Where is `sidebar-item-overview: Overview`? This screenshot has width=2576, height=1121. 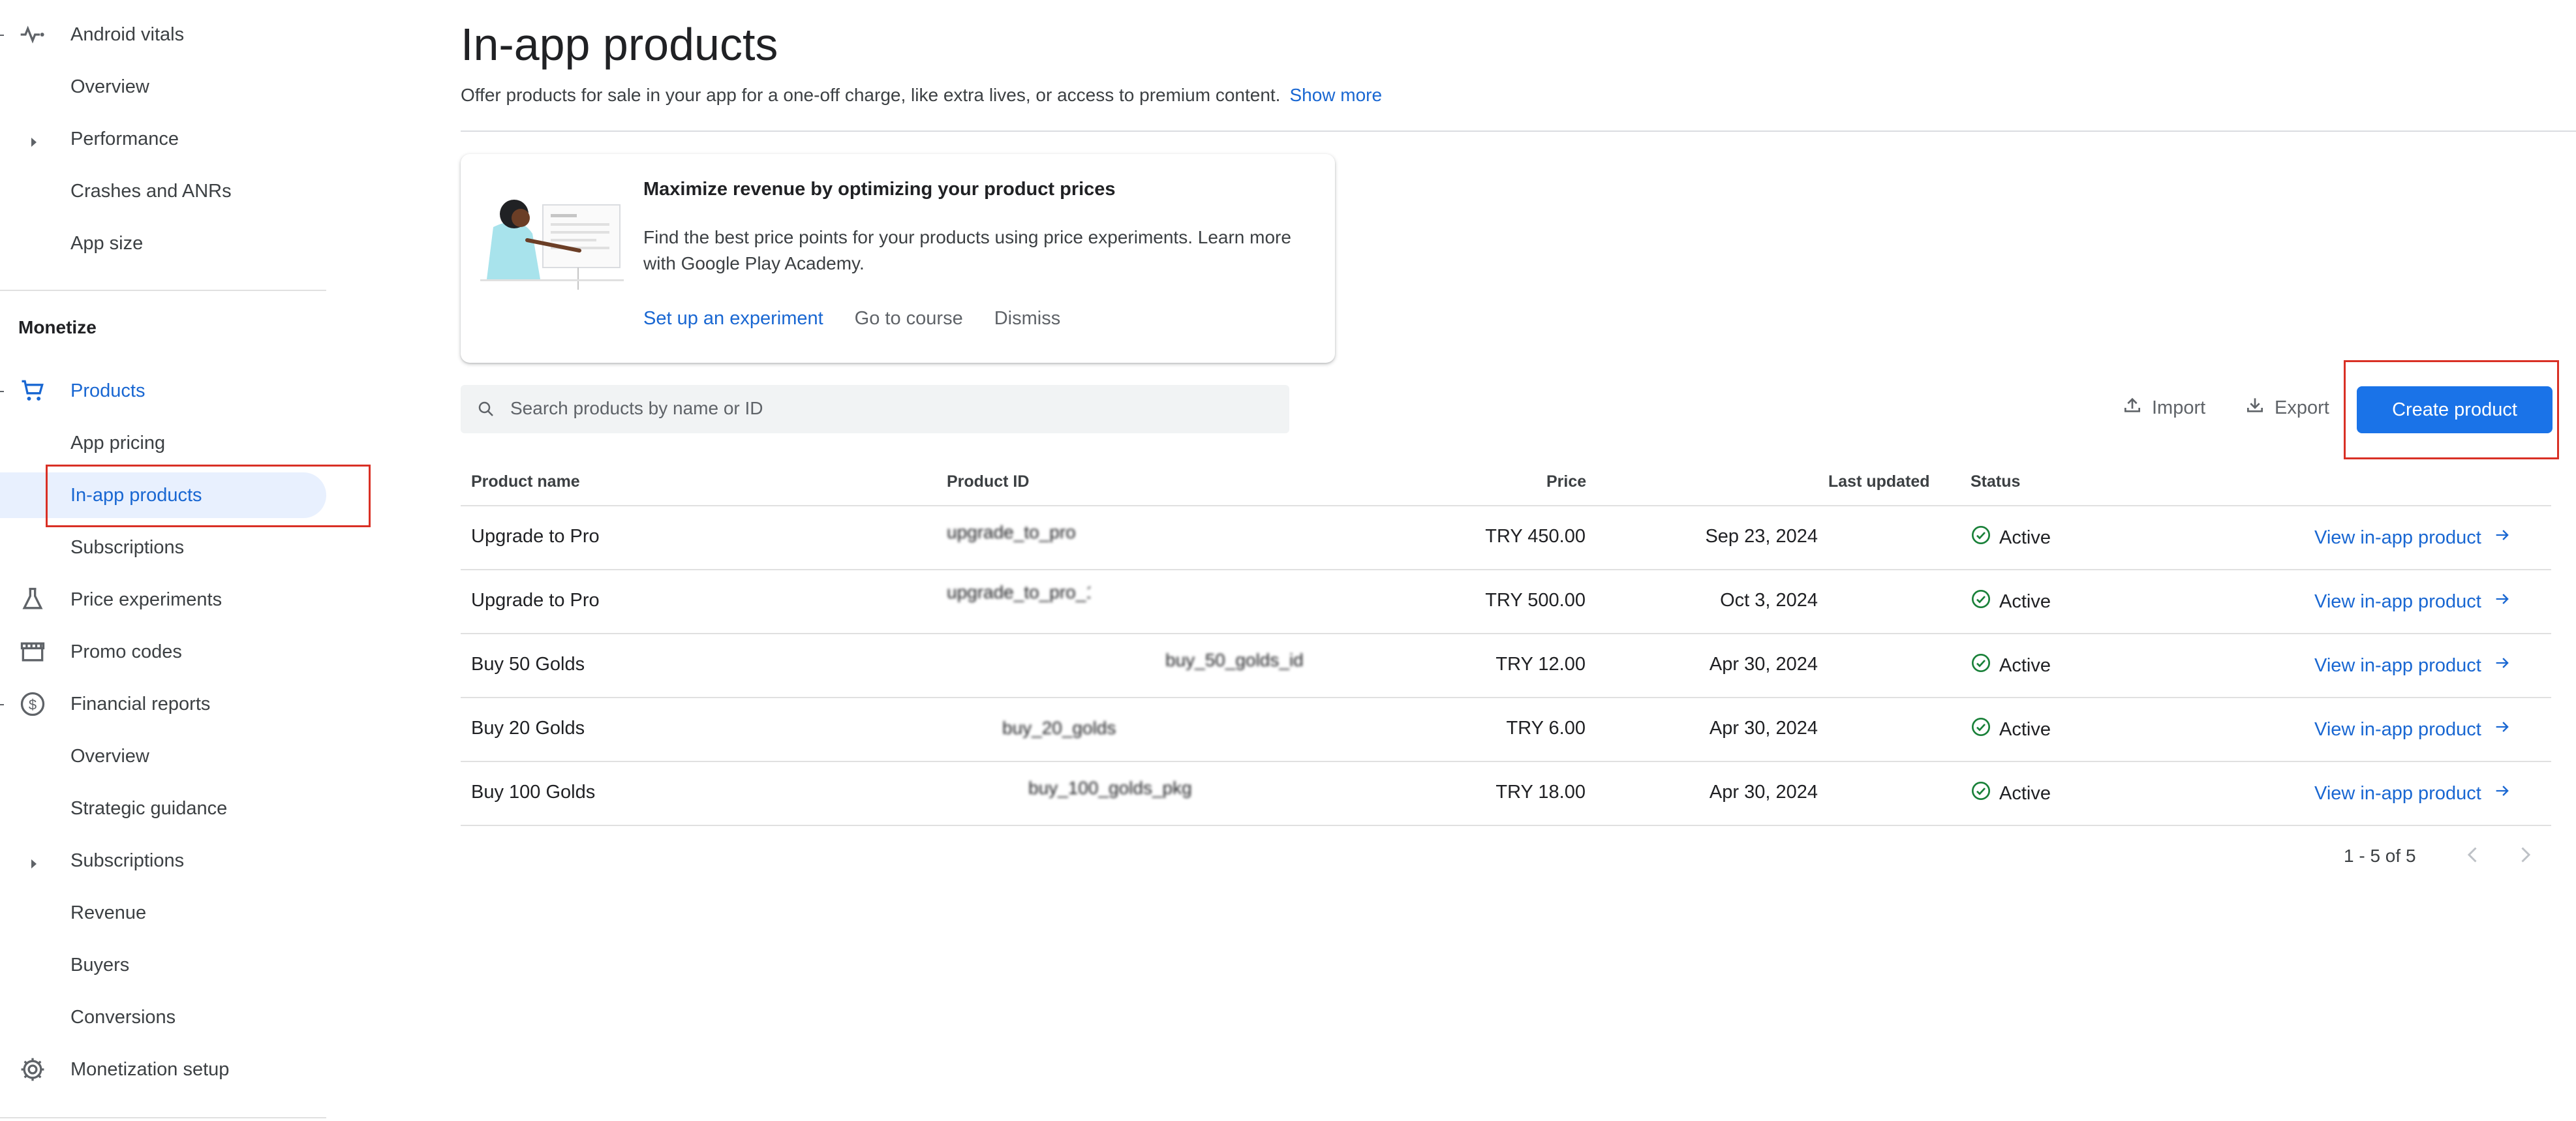
sidebar-item-overview: Overview is located at coordinates (163, 87).